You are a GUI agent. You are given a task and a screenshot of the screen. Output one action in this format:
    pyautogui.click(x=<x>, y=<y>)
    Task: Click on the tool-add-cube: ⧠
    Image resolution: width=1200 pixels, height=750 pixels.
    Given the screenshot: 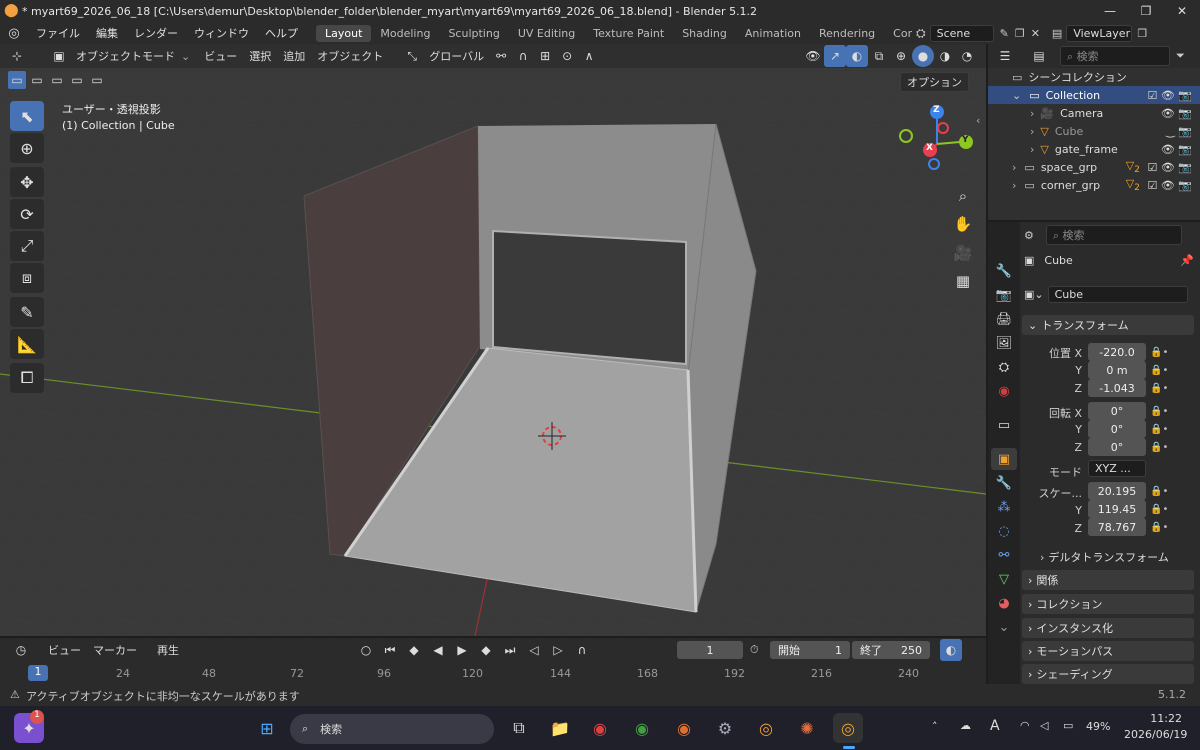 What is the action you would take?
    pyautogui.click(x=27, y=378)
    